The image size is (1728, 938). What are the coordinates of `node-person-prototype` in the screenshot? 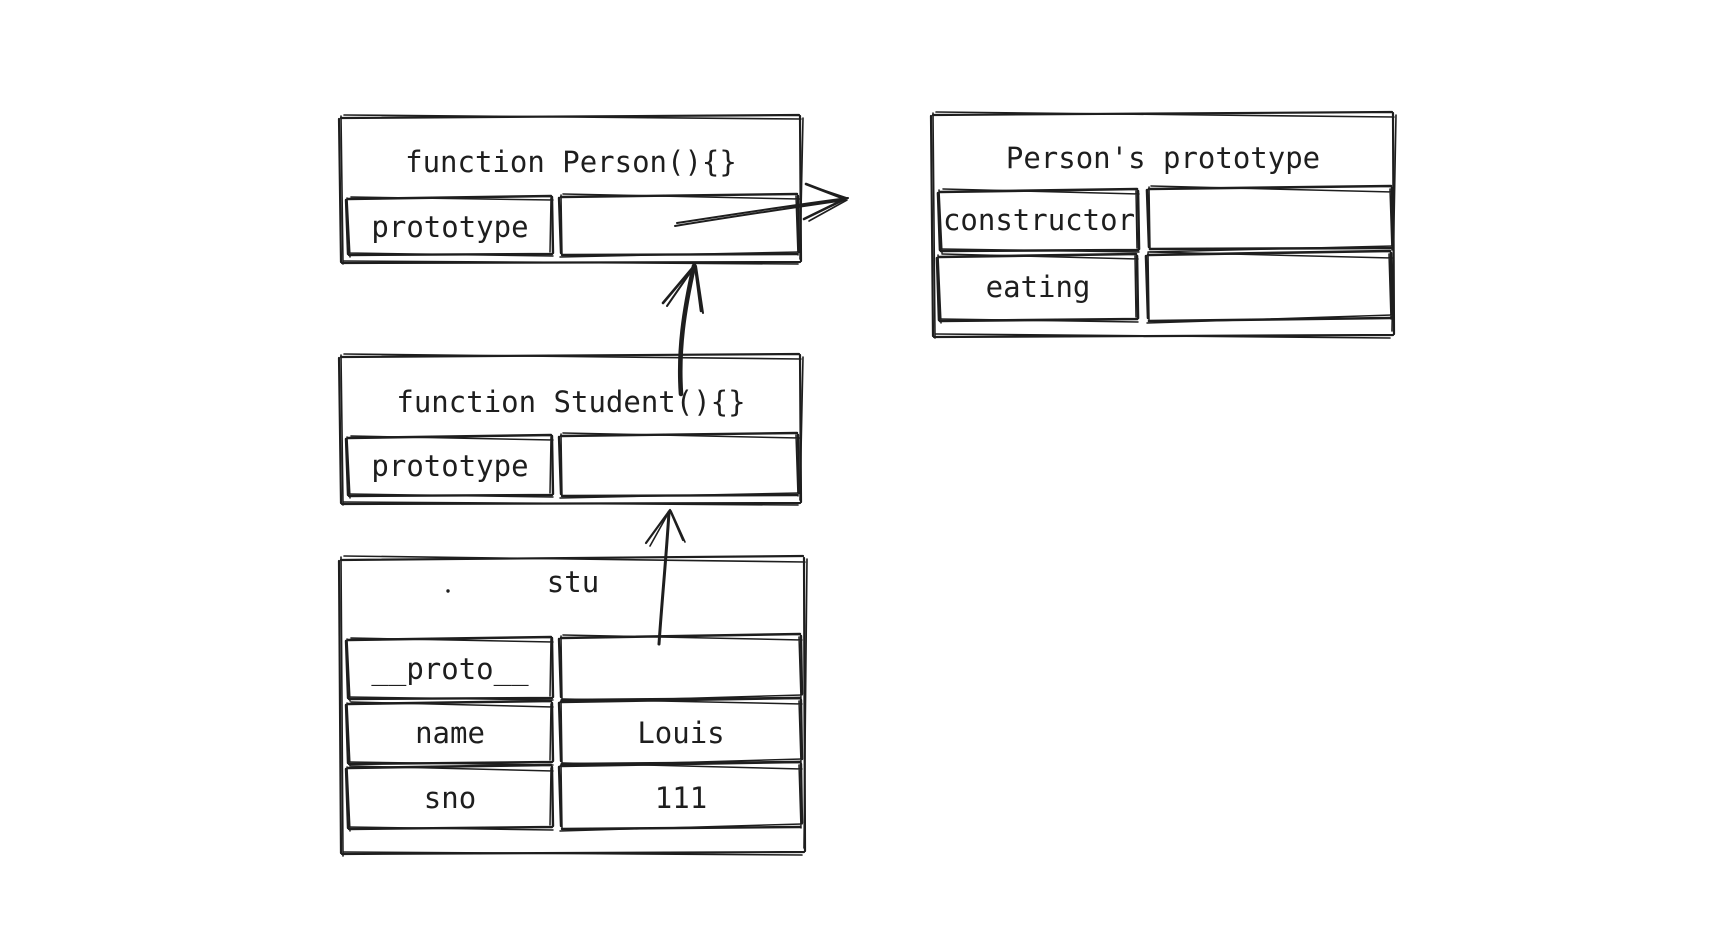 It's located at (1163, 224).